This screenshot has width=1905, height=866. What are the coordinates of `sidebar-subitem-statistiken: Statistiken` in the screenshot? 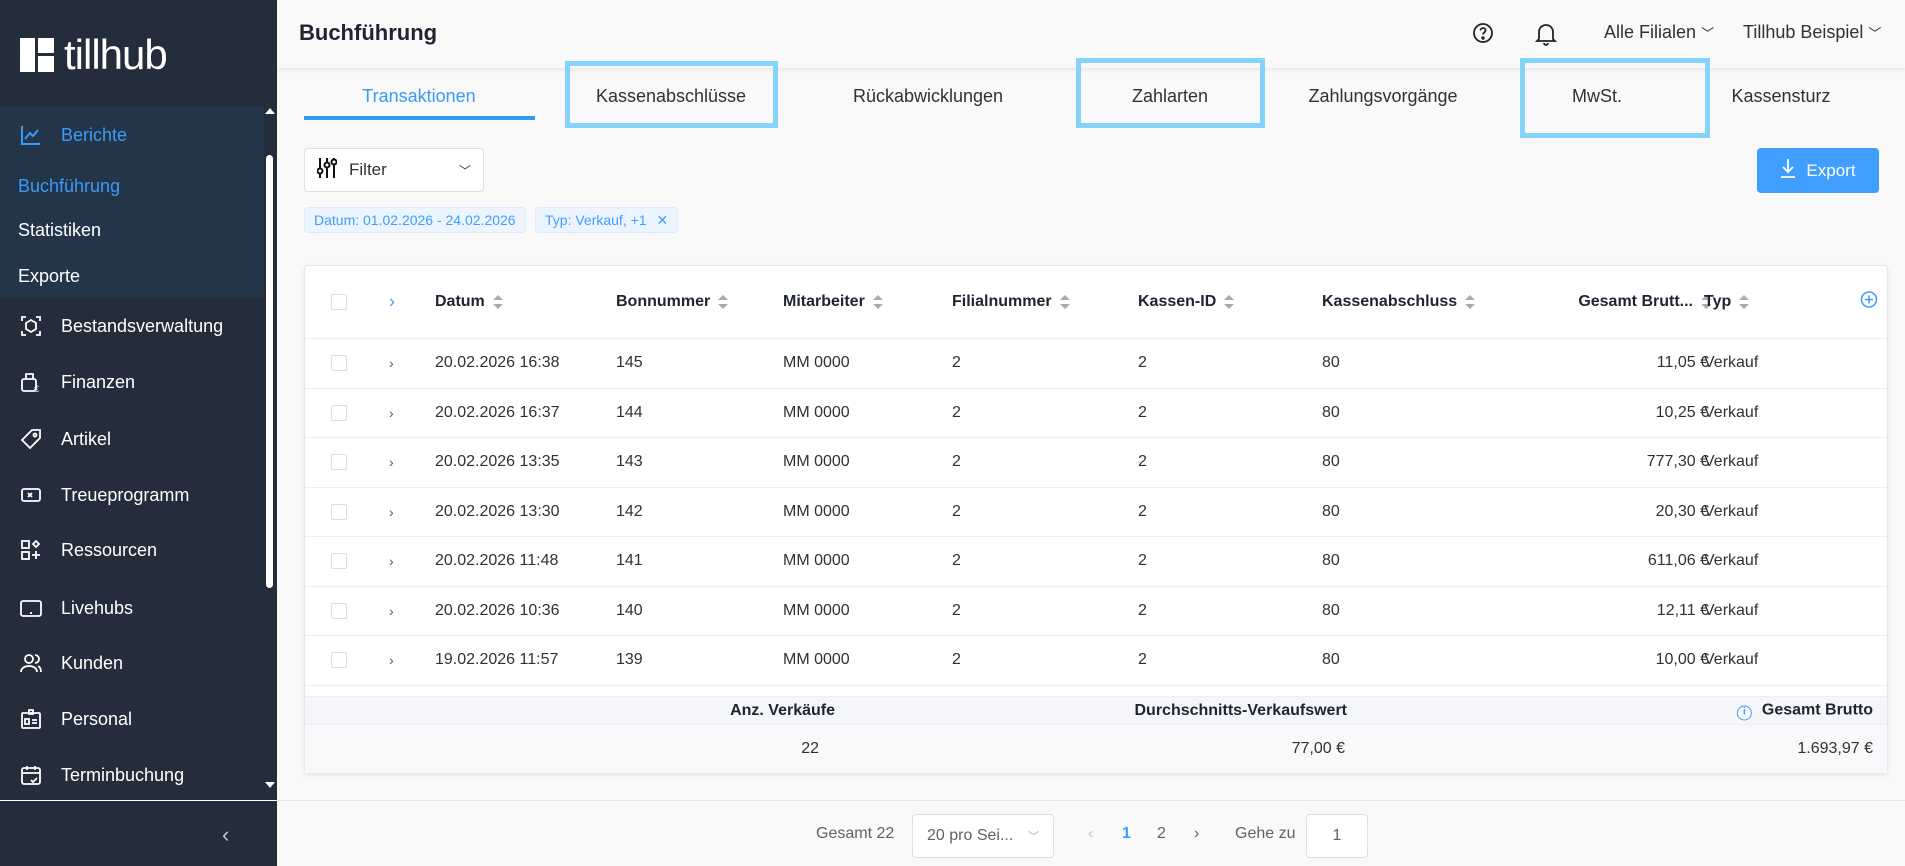 It's located at (59, 230).